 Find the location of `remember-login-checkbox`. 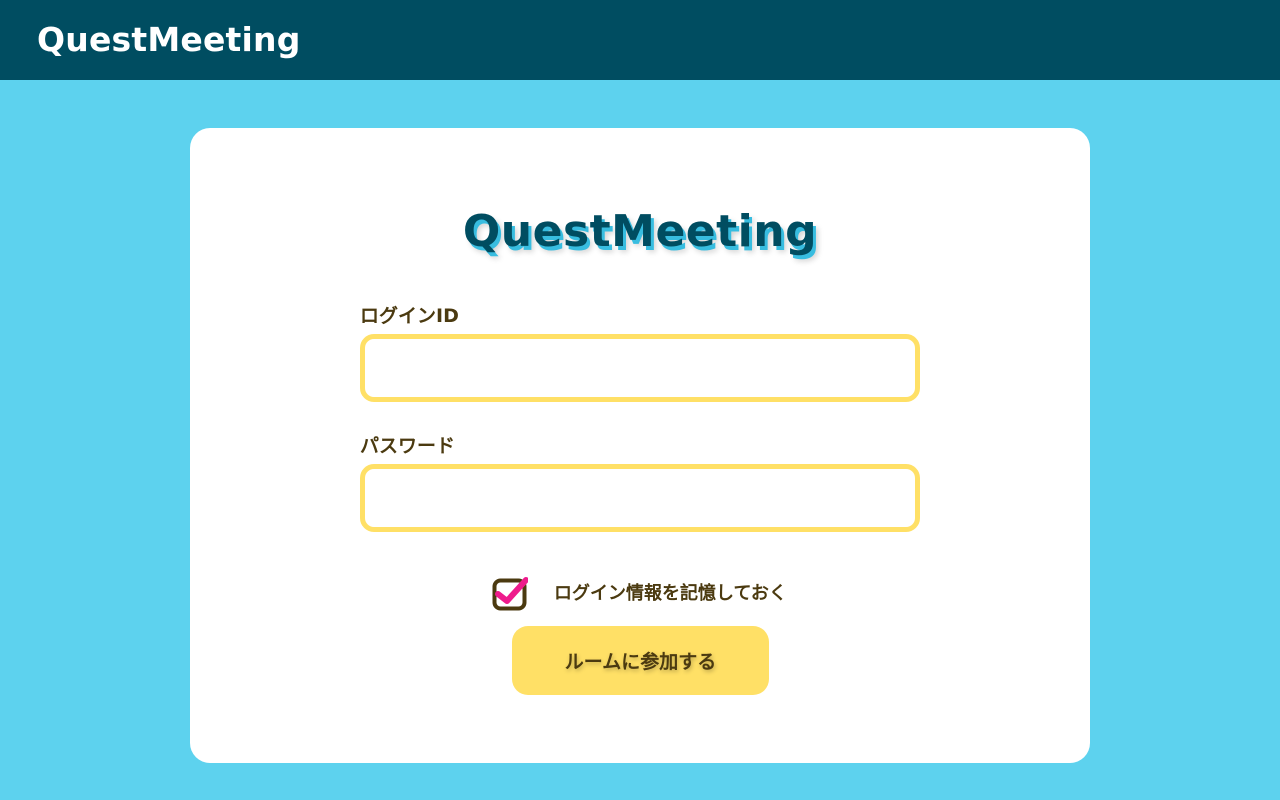

remember-login-checkbox is located at coordinates (510, 594).